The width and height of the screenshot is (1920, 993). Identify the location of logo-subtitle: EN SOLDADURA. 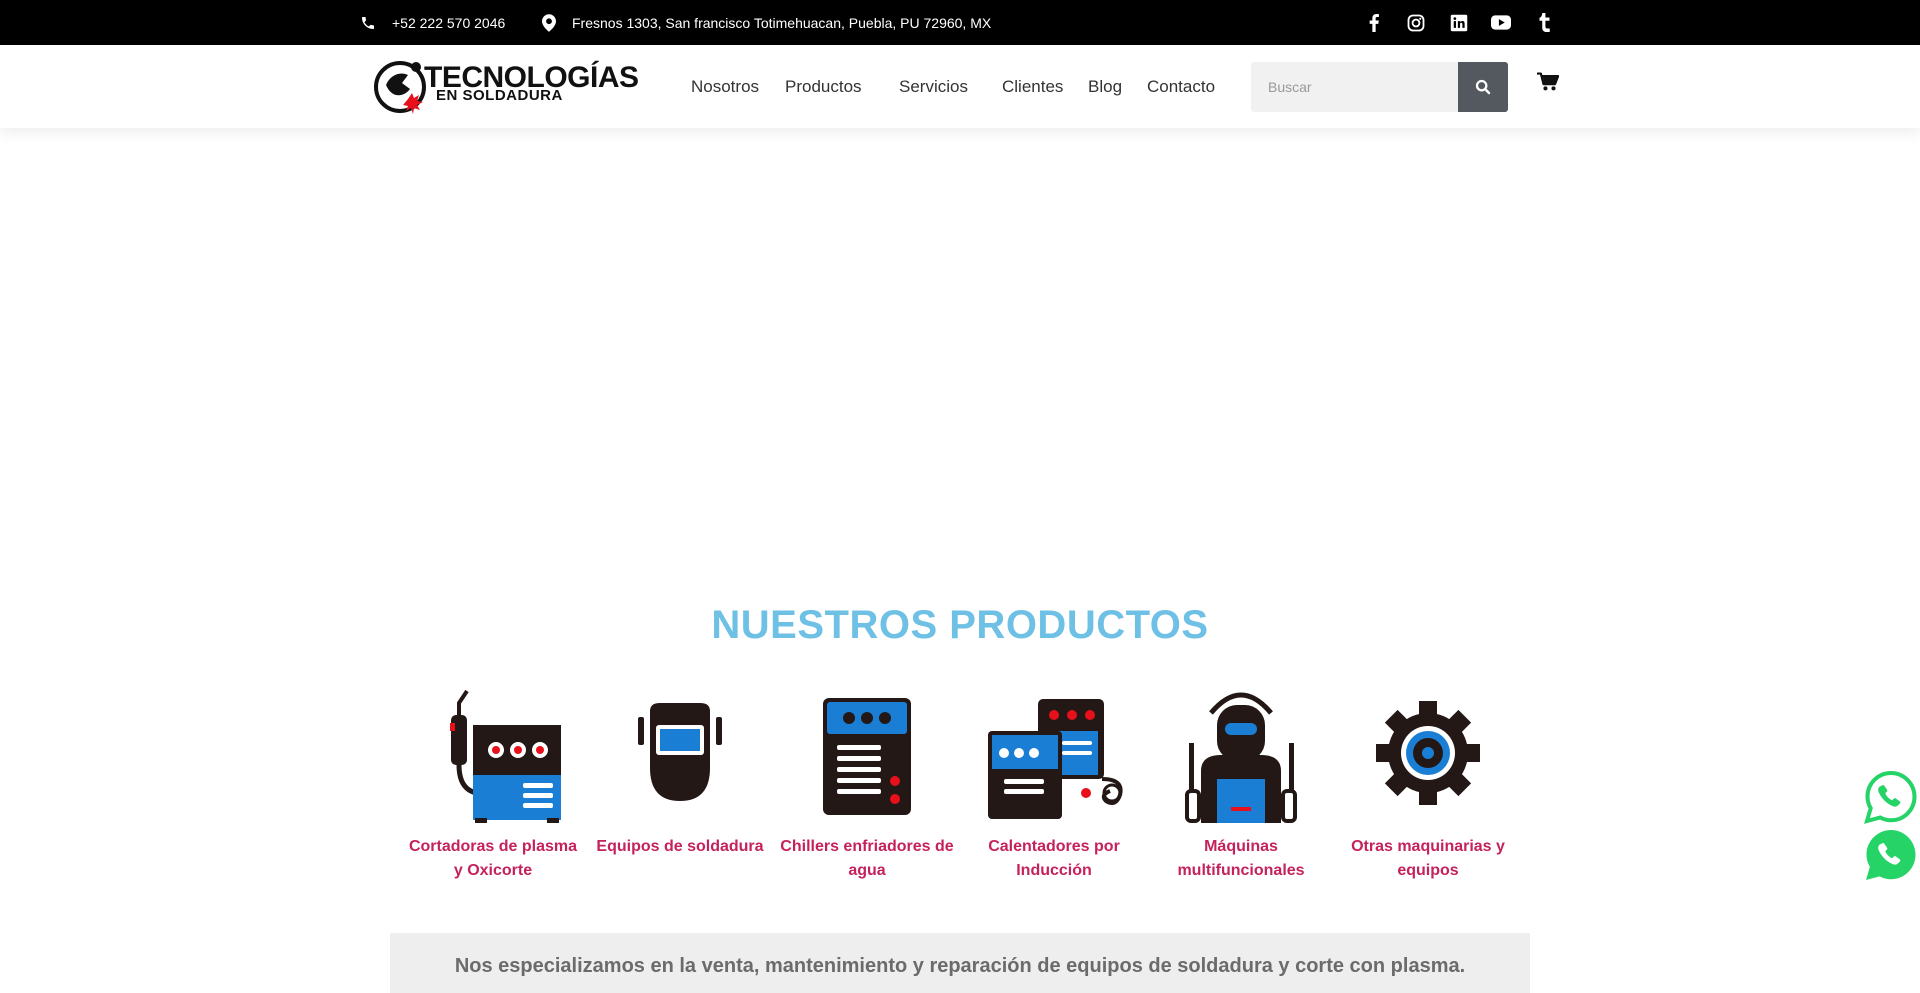
(499, 95).